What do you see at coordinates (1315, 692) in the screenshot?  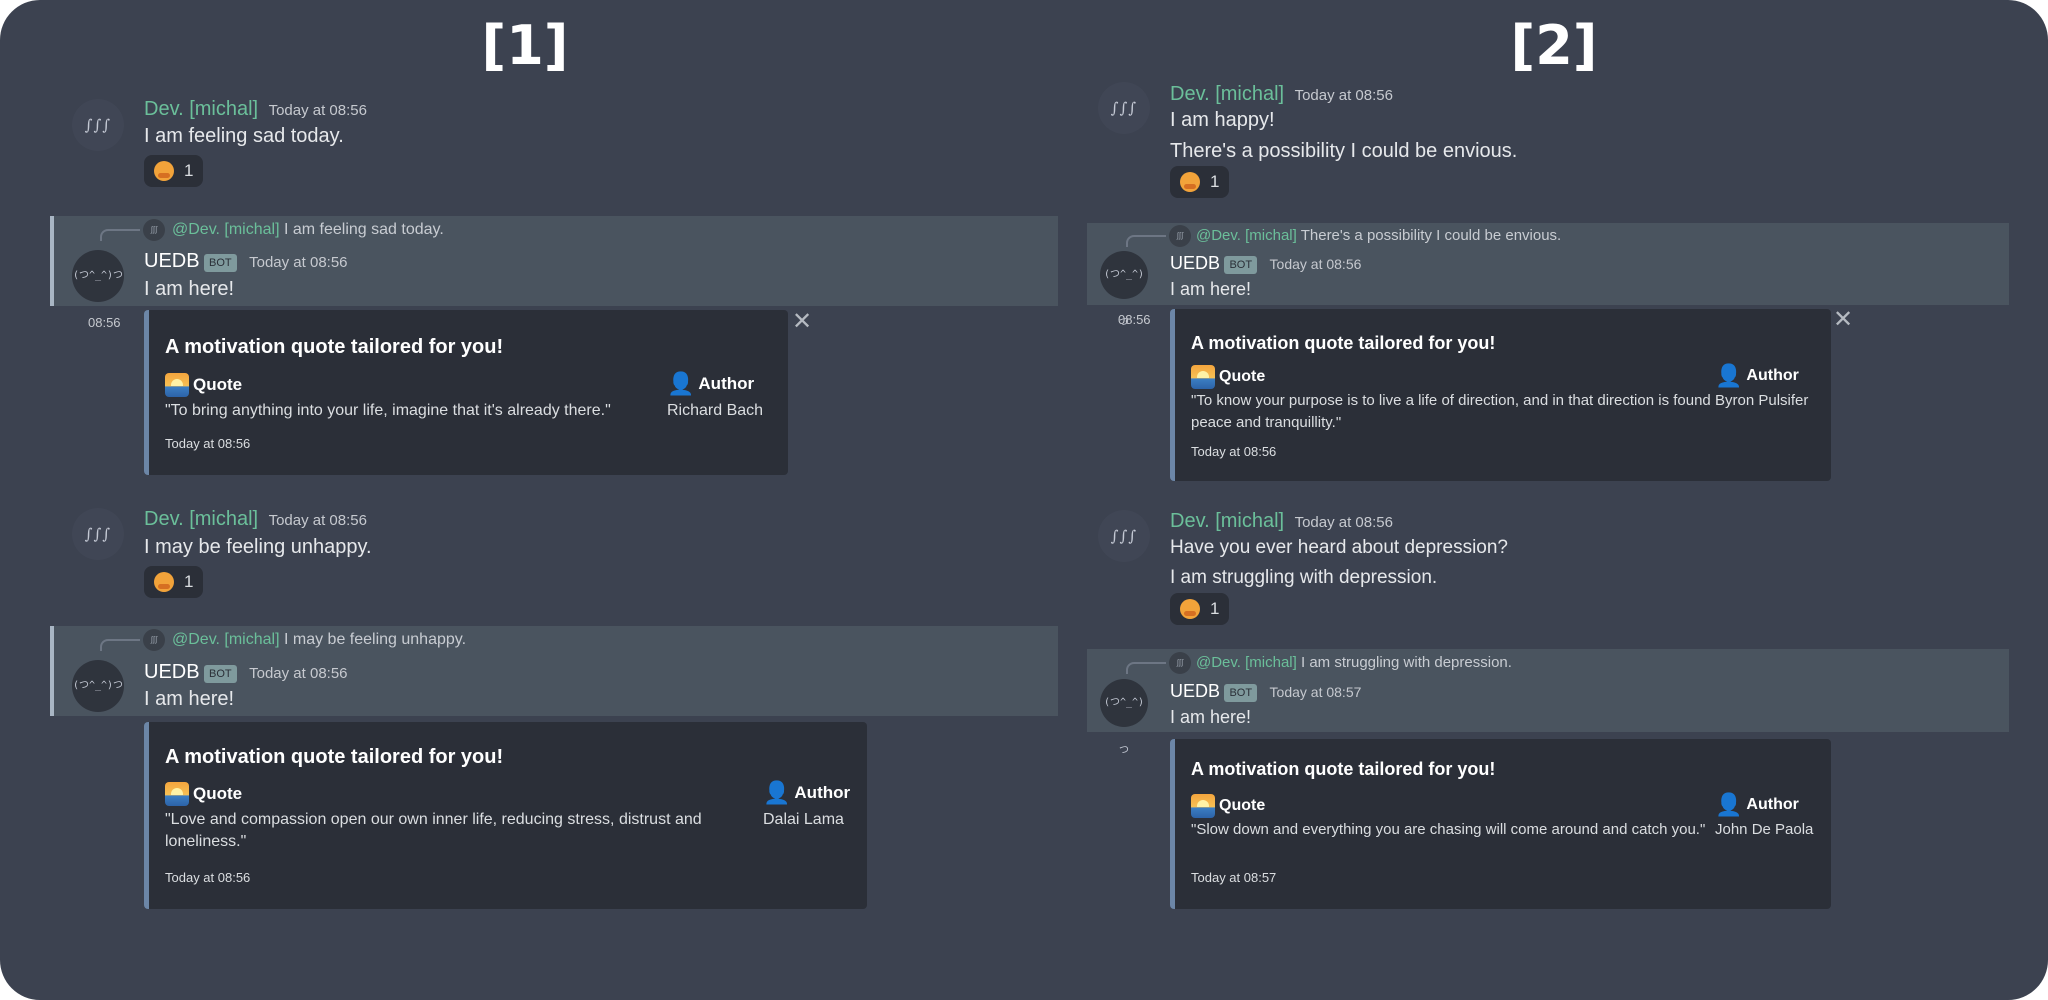 I see `timestamp: Today at 08:57` at bounding box center [1315, 692].